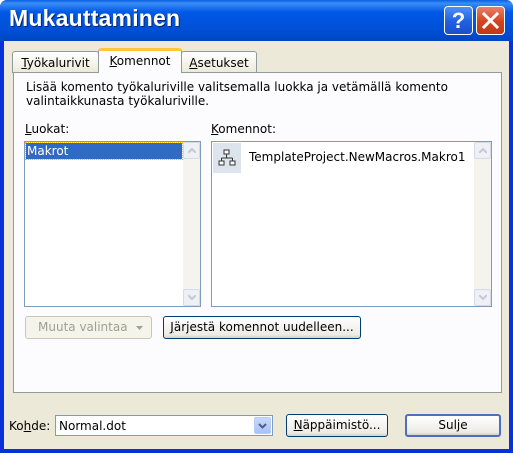  Describe the element at coordinates (191, 224) in the screenshot. I see `categories-scrollbar` at that location.